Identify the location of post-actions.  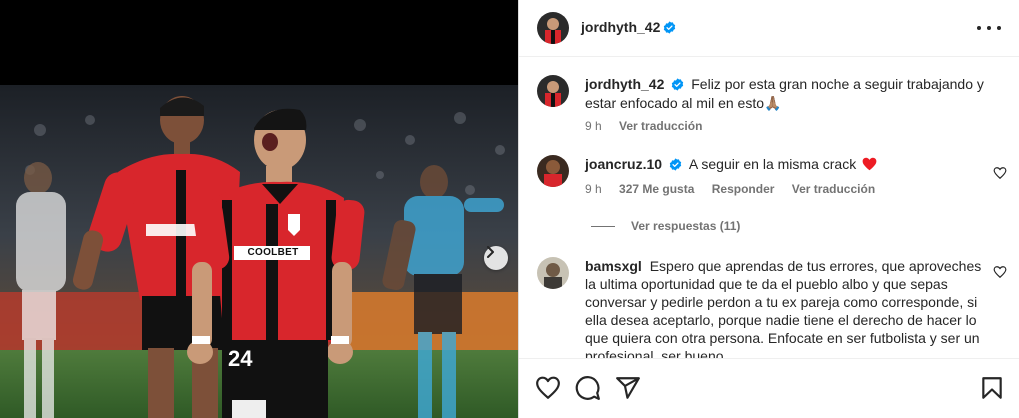
(769, 388).